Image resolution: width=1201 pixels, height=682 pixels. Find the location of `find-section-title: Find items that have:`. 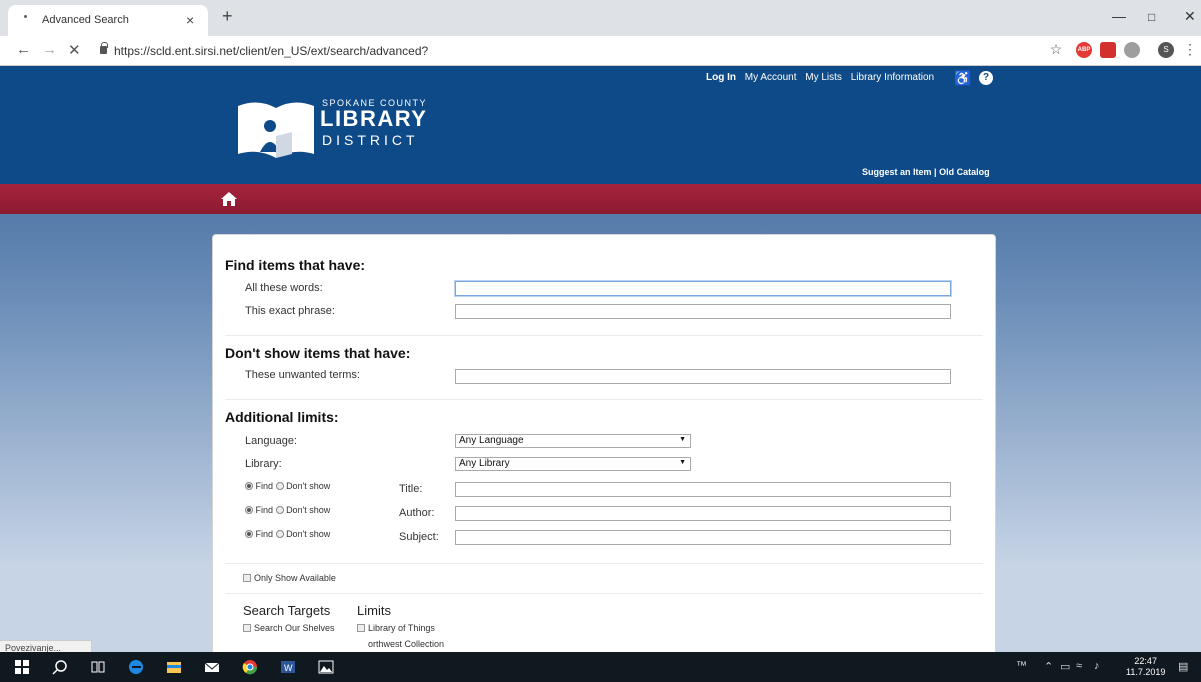

find-section-title: Find items that have: is located at coordinates (295, 265).